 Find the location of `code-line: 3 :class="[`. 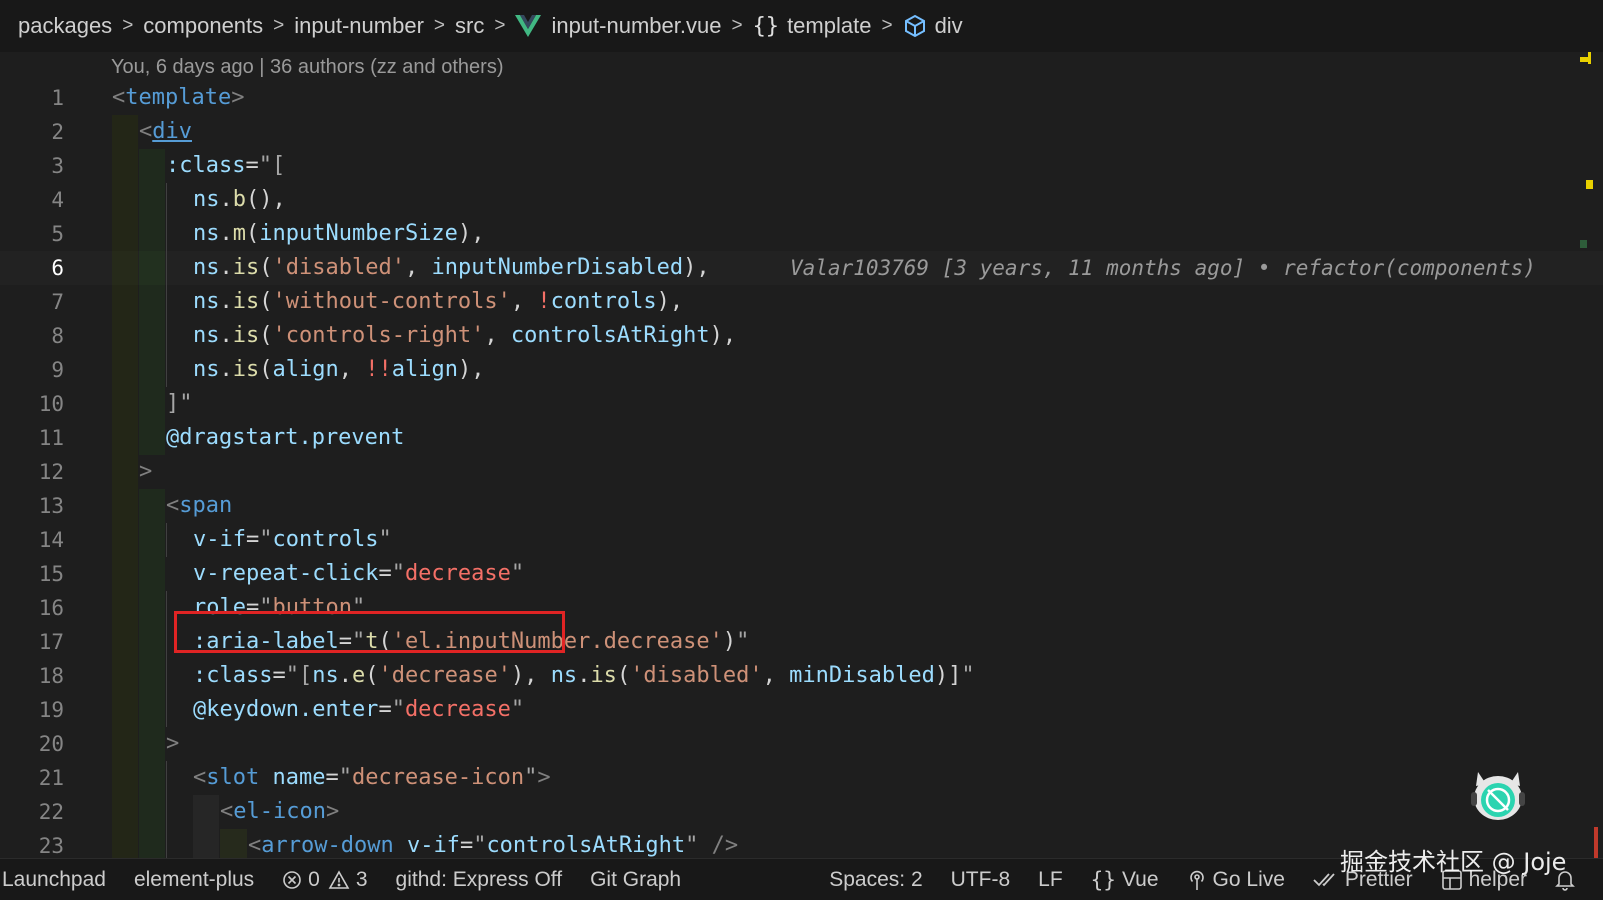

code-line: 3 :class="[ is located at coordinates (801, 166).